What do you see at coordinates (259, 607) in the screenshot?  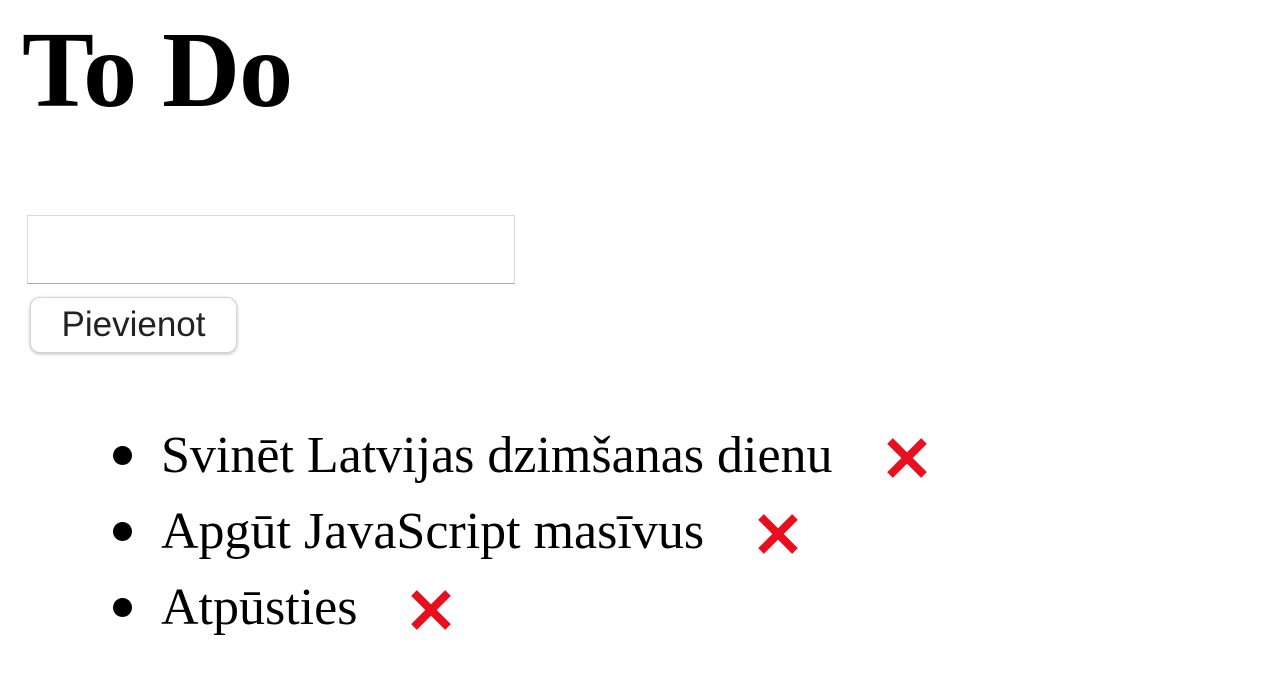 I see `todo-item-text: Atpūsties` at bounding box center [259, 607].